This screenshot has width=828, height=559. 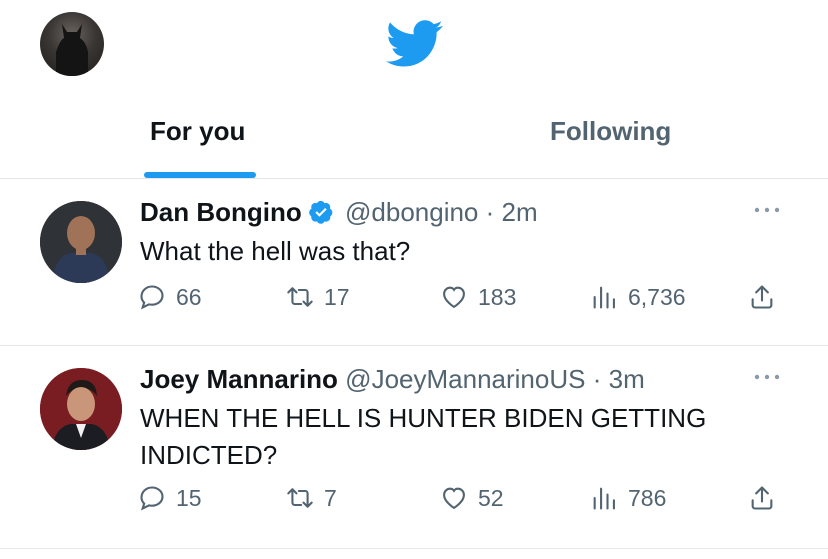 What do you see at coordinates (491, 497) in the screenshot?
I see `like-count: 52` at bounding box center [491, 497].